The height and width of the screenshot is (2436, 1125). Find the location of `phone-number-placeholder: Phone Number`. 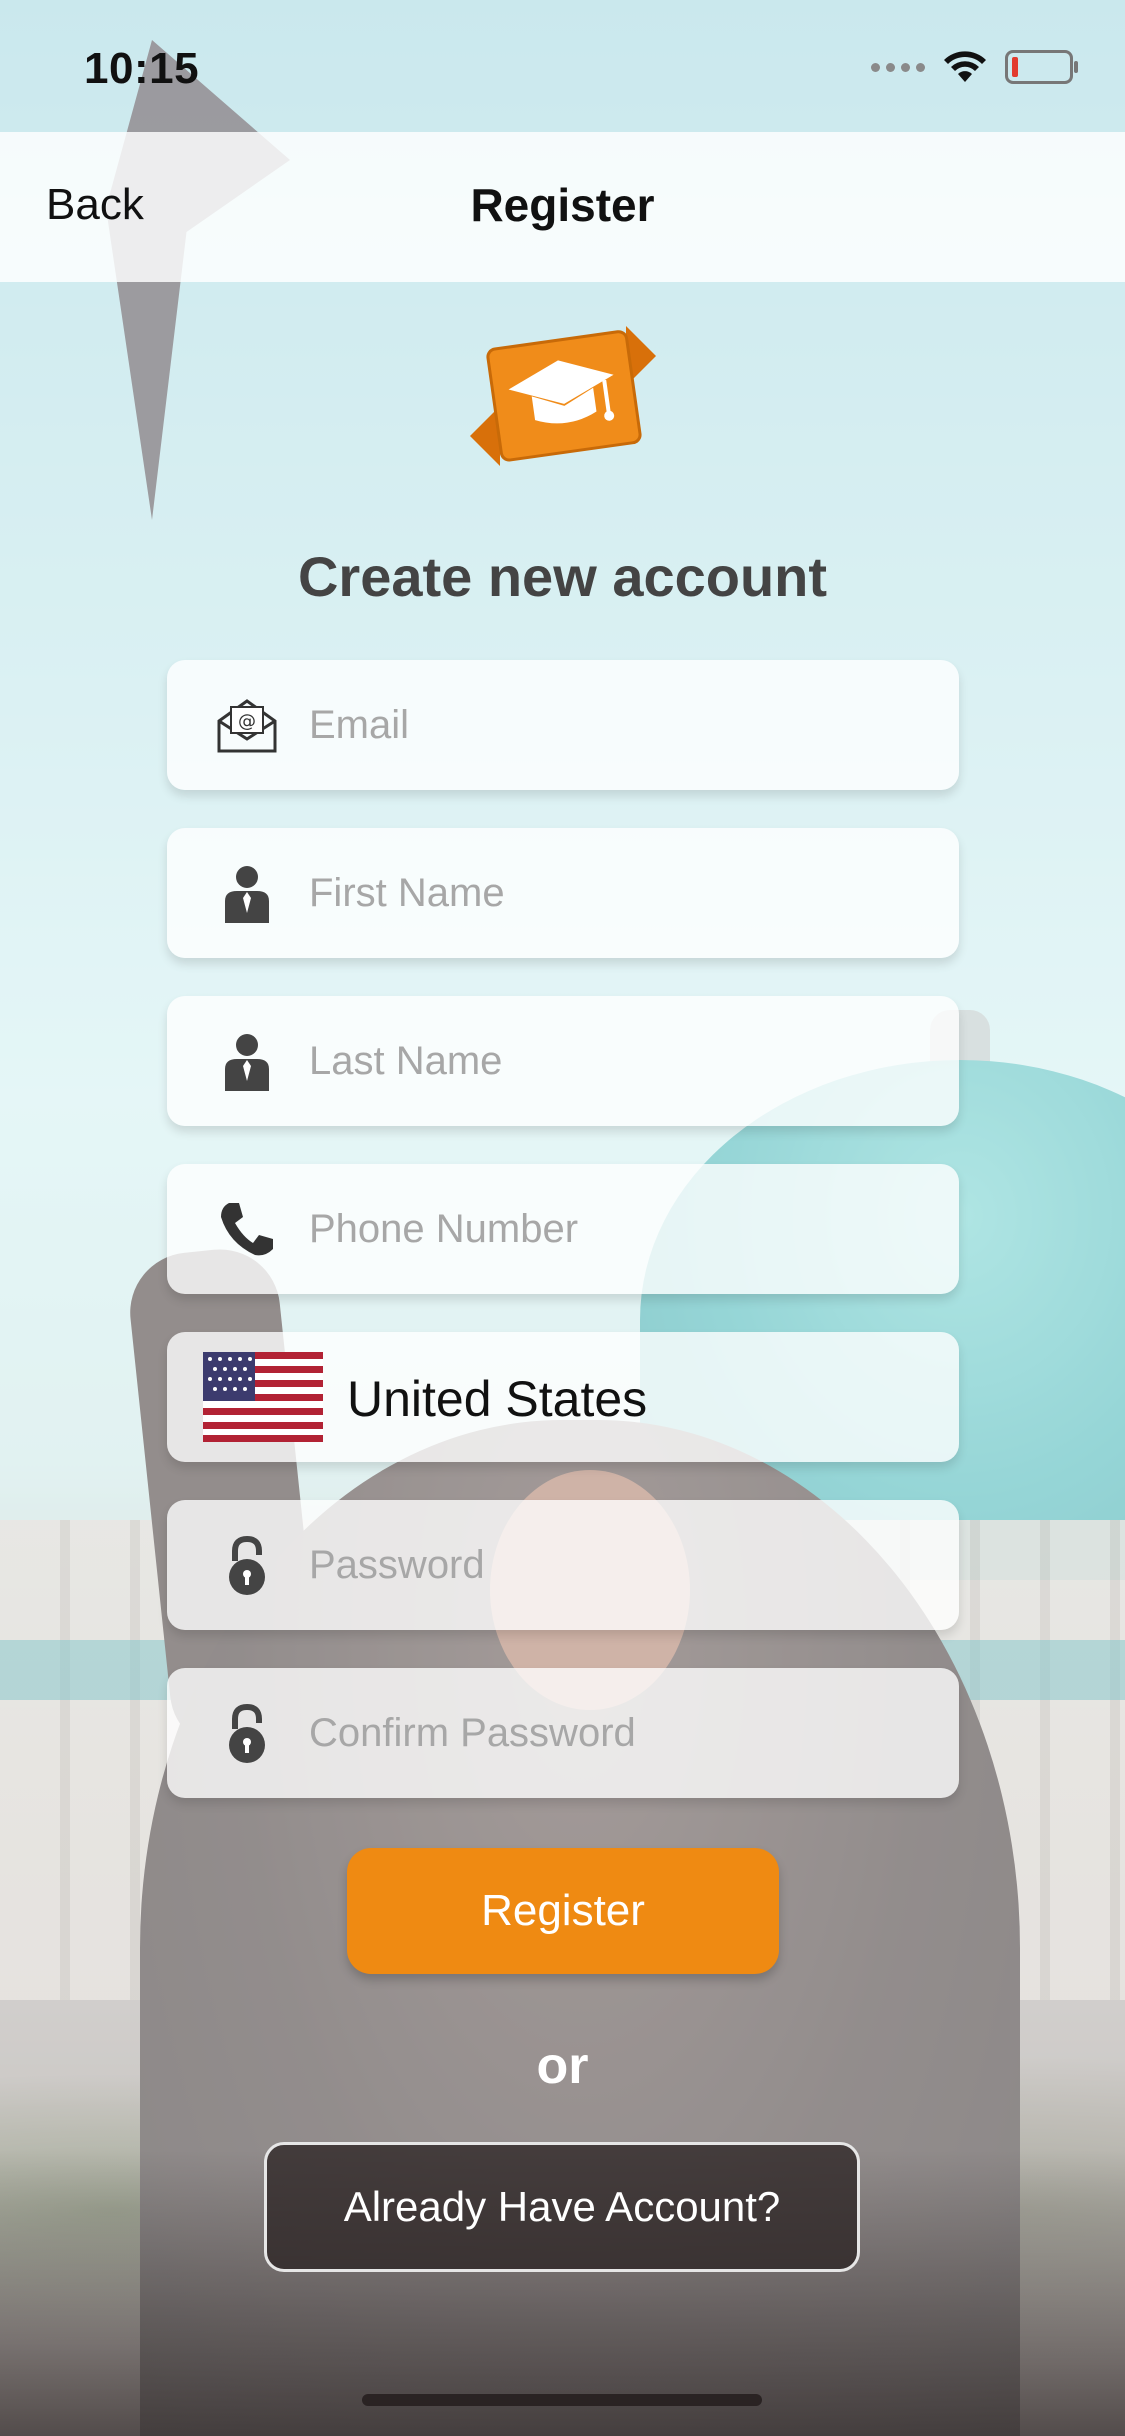

phone-number-placeholder: Phone Number is located at coordinates (444, 1229).